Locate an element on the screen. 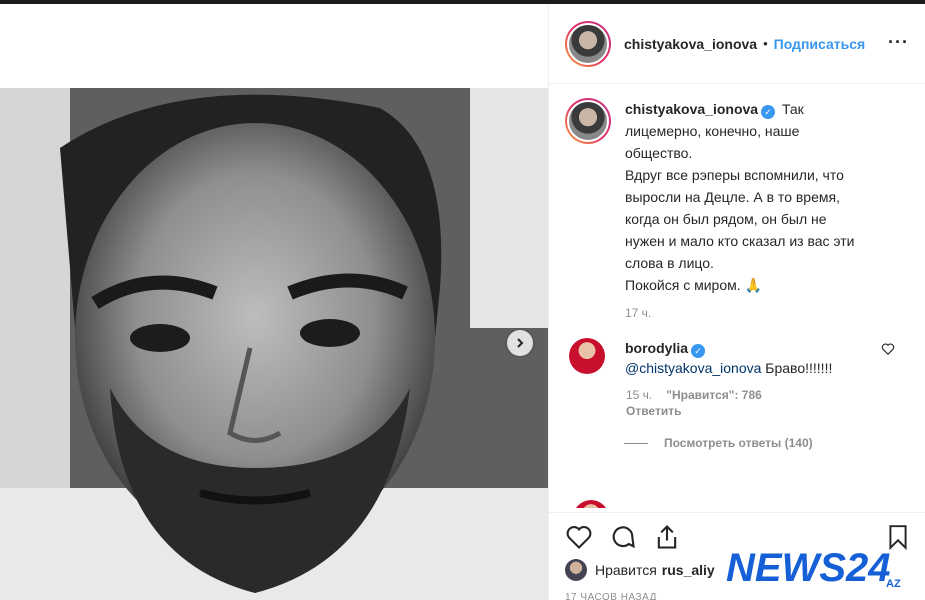 The image size is (925, 600). follow-button: Подписаться is located at coordinates (820, 44).